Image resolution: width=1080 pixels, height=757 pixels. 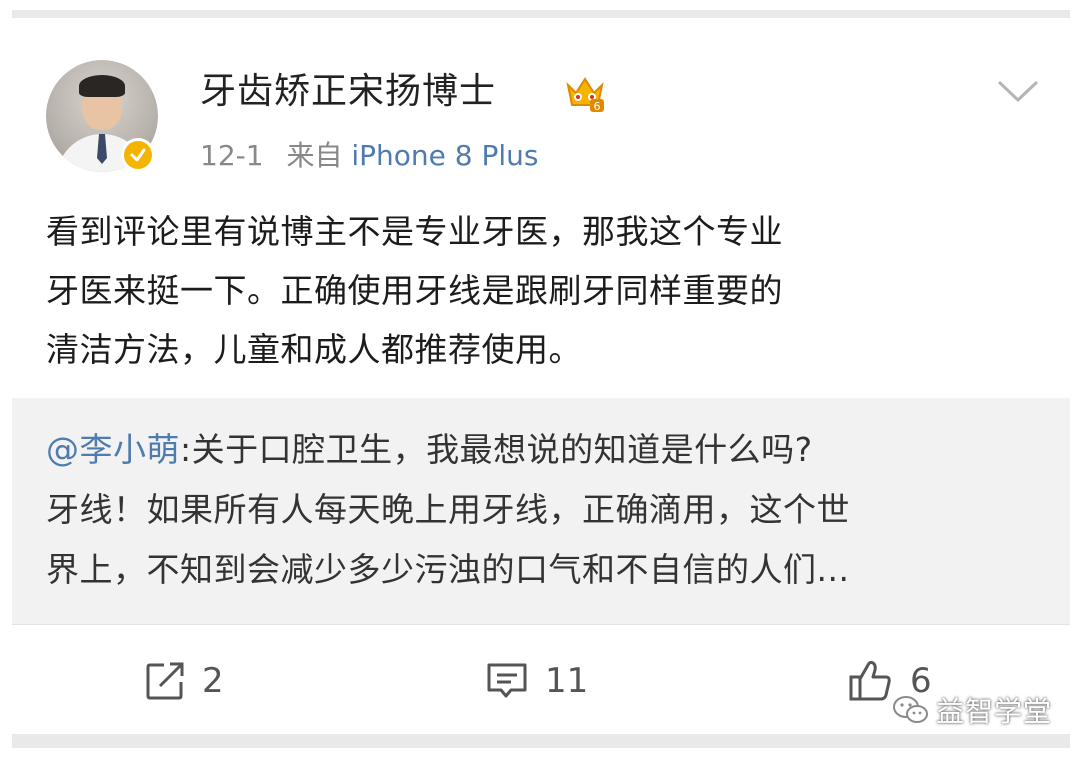 I want to click on repost-button: 2, so click(x=184, y=681).